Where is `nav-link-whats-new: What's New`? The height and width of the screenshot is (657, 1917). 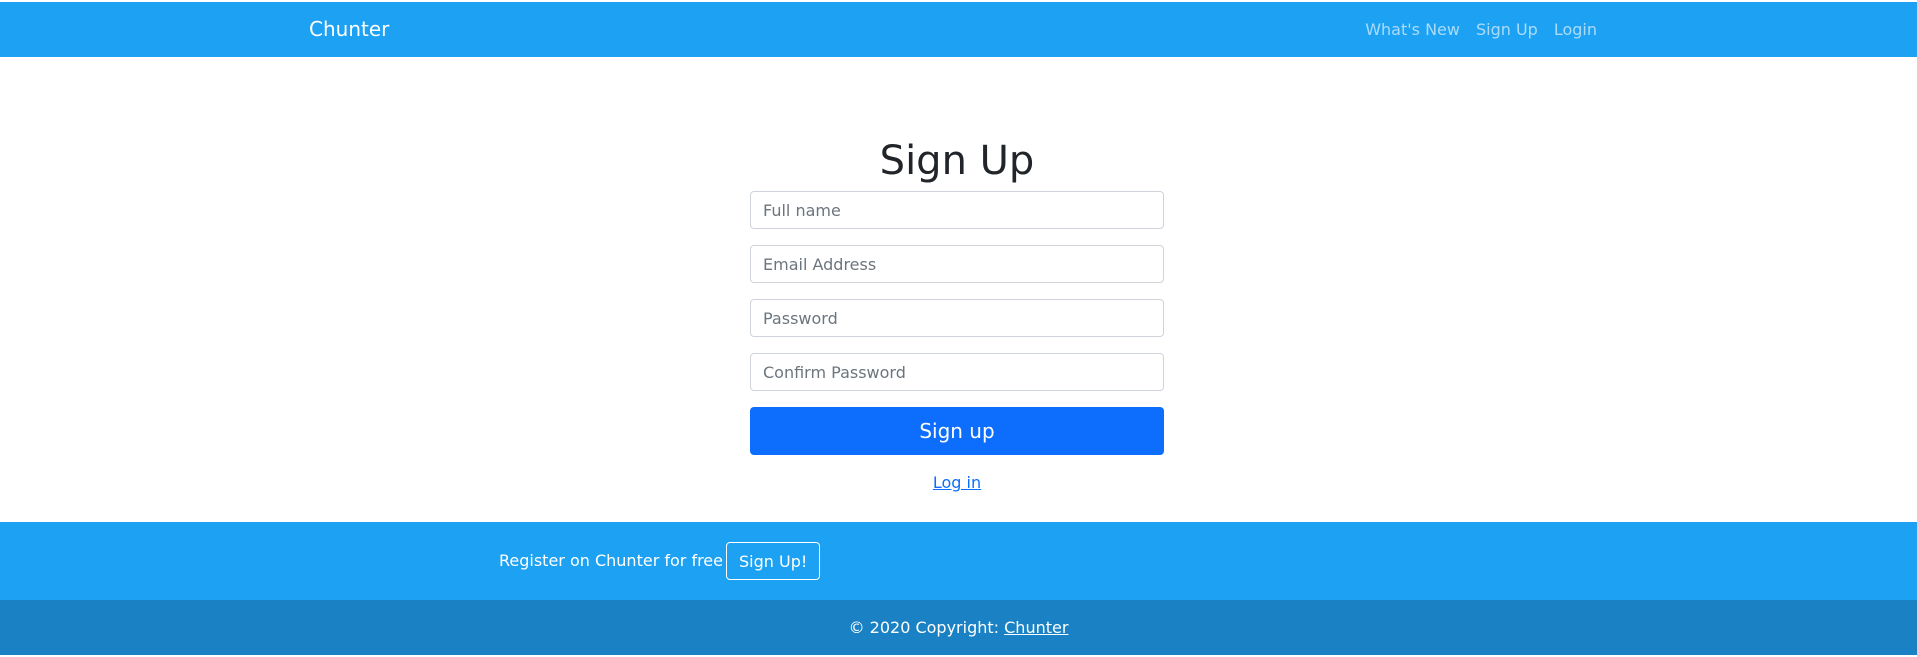 nav-link-whats-new: What's New is located at coordinates (1412, 29).